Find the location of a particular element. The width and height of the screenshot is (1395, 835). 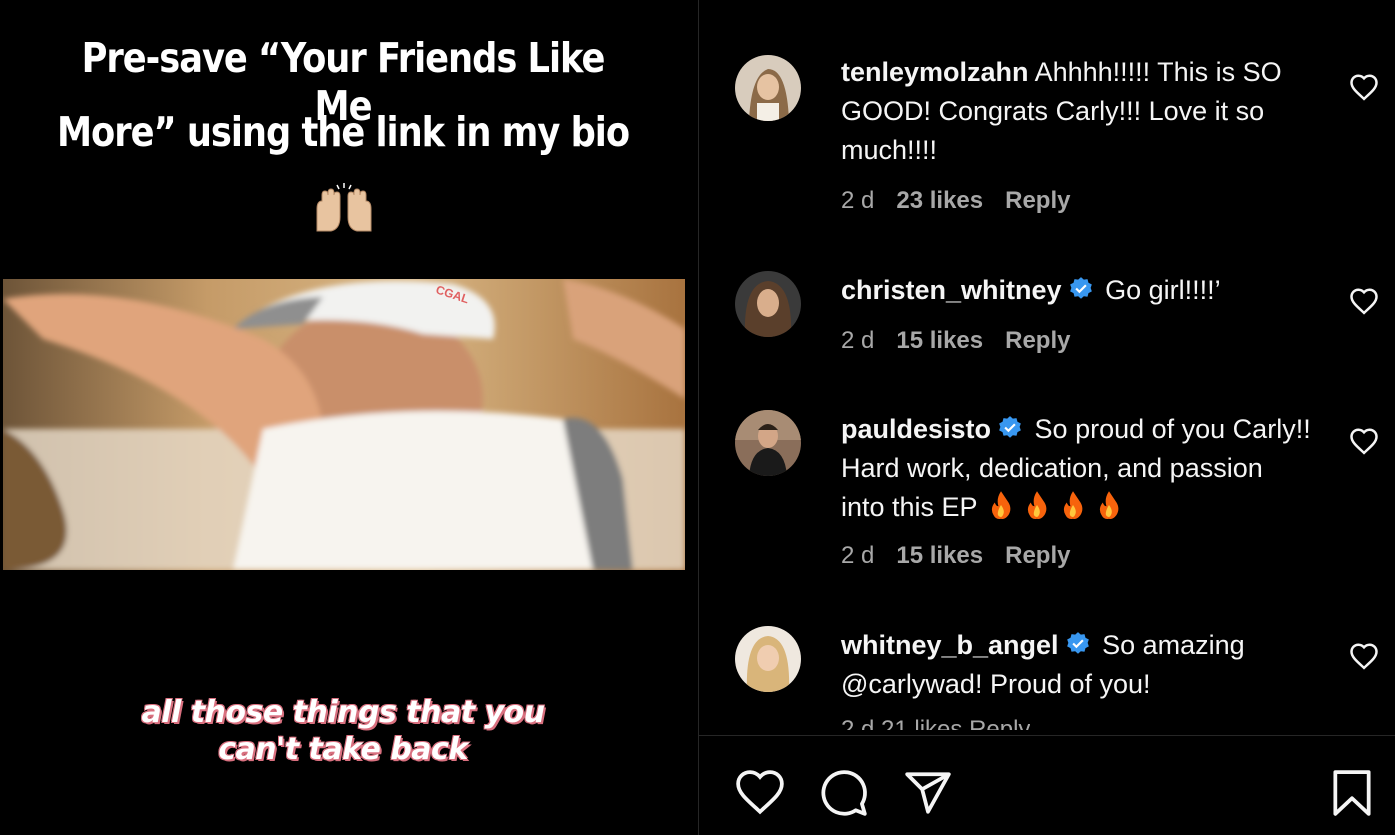

heart-icon is located at coordinates (760, 793).